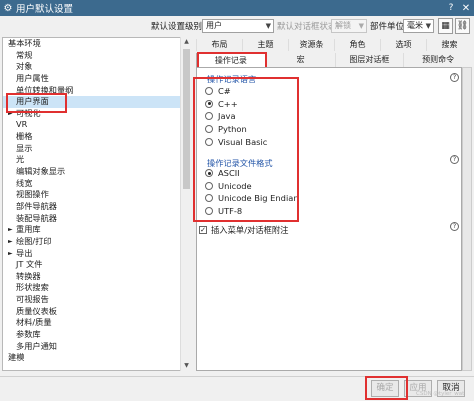 This screenshot has width=474, height=401. What do you see at coordinates (243, 141) in the screenshot?
I see `radio-label: Visual Basic` at bounding box center [243, 141].